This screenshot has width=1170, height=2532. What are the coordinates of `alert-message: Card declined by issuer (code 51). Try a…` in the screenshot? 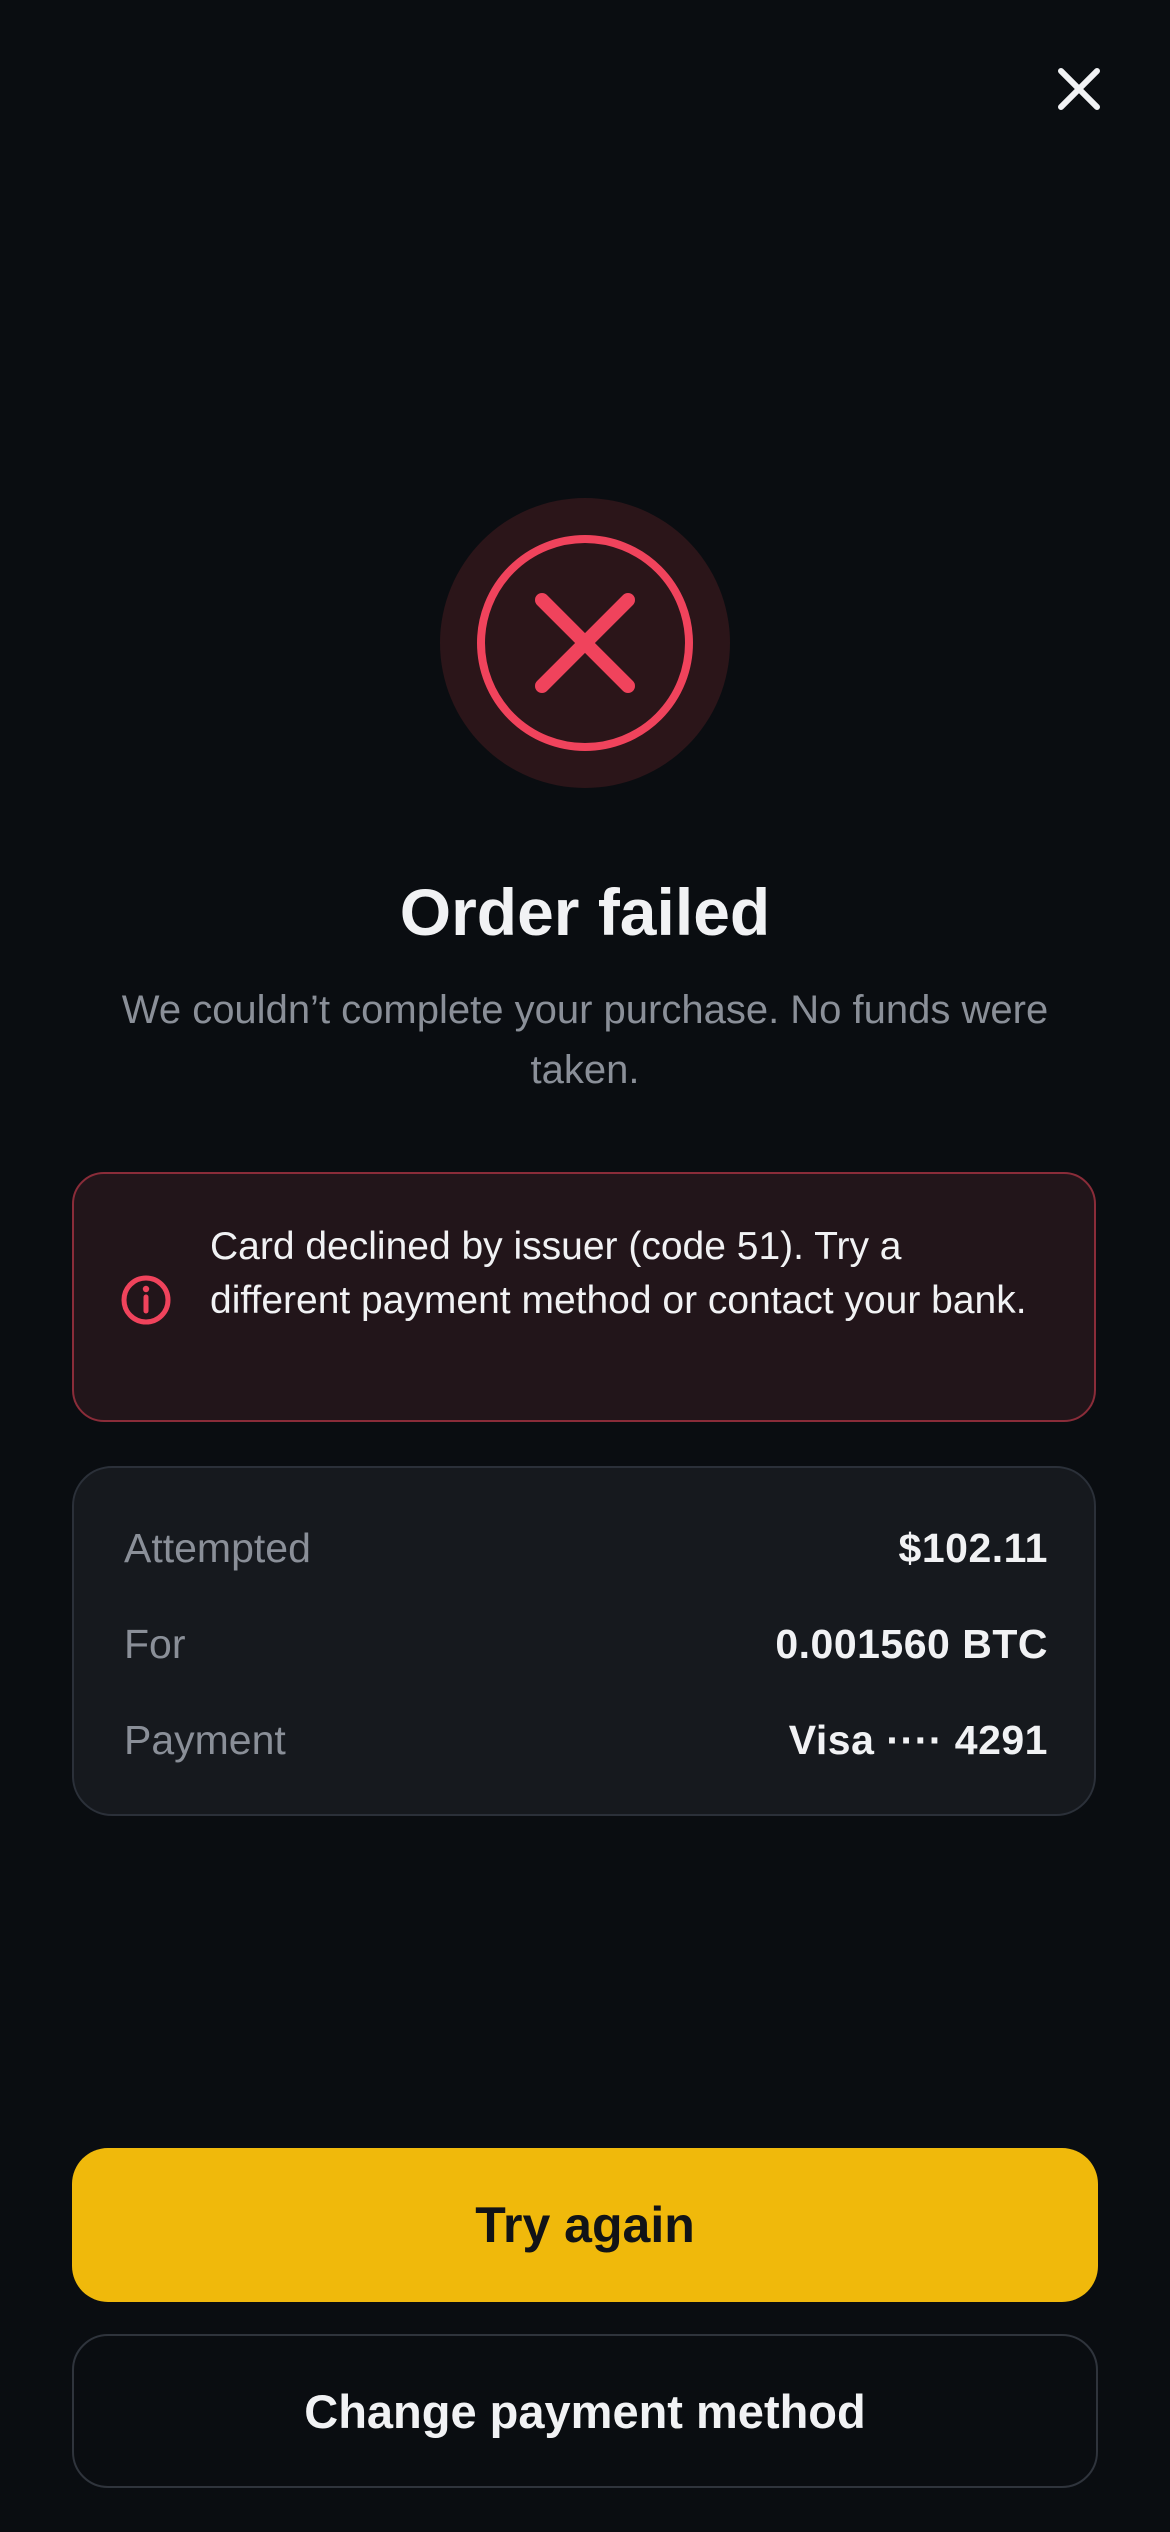 It's located at (618, 1273).